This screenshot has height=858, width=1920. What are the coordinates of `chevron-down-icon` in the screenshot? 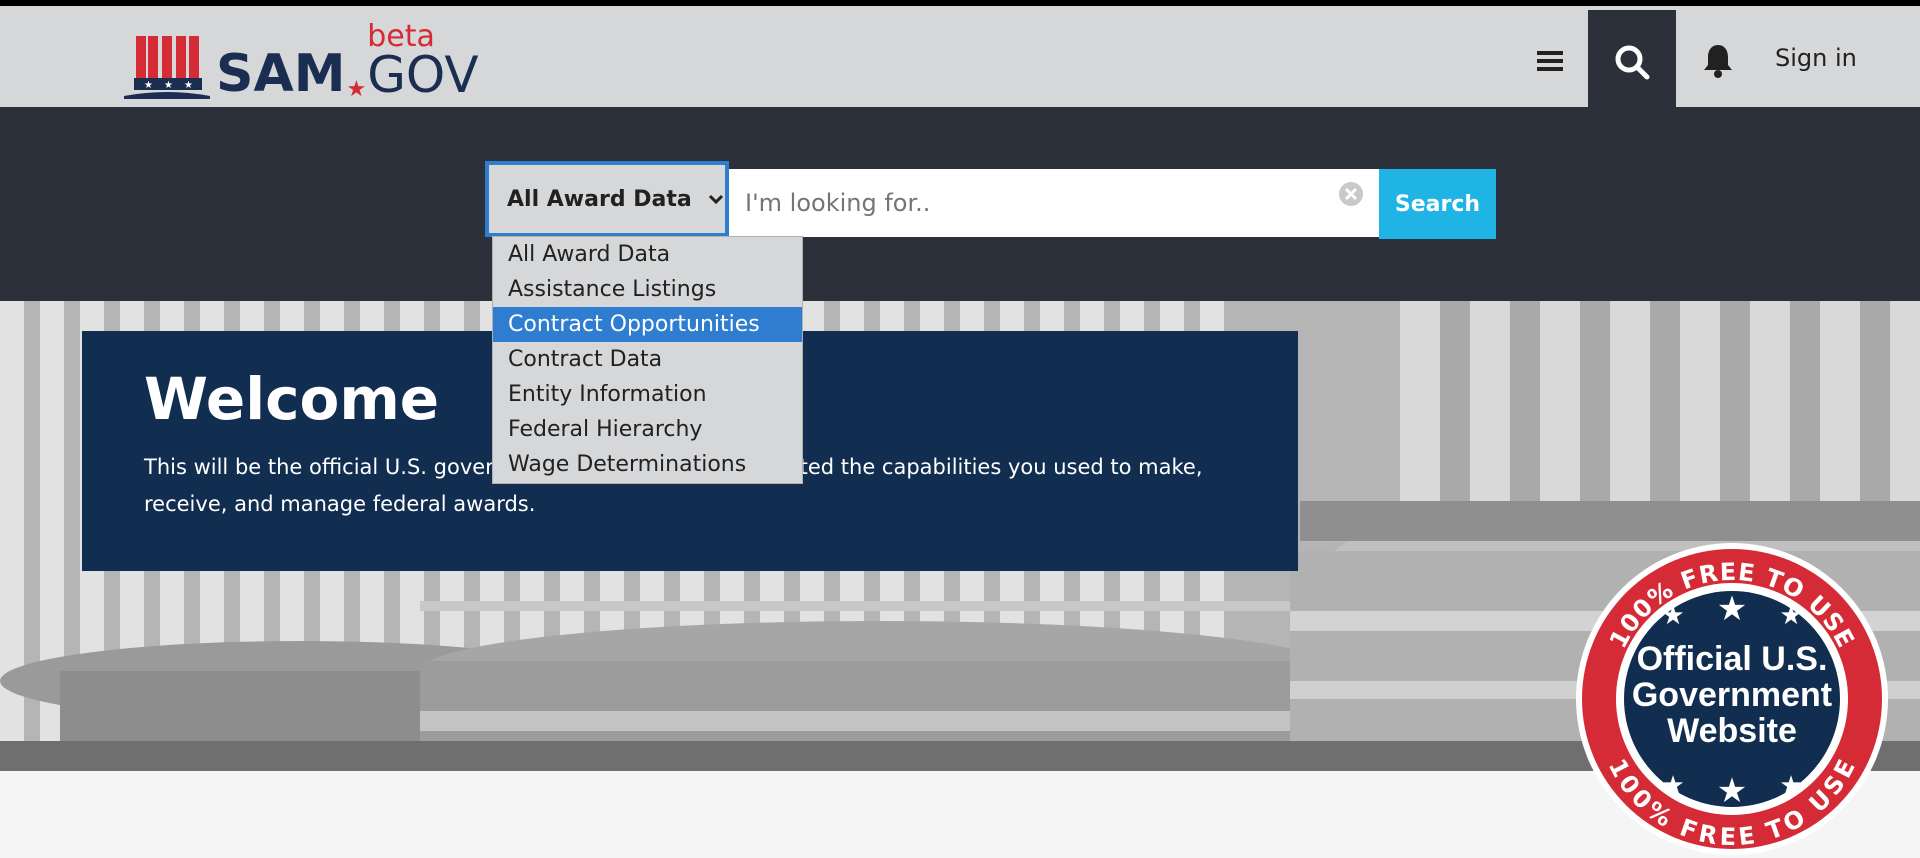 It's located at (715, 199).